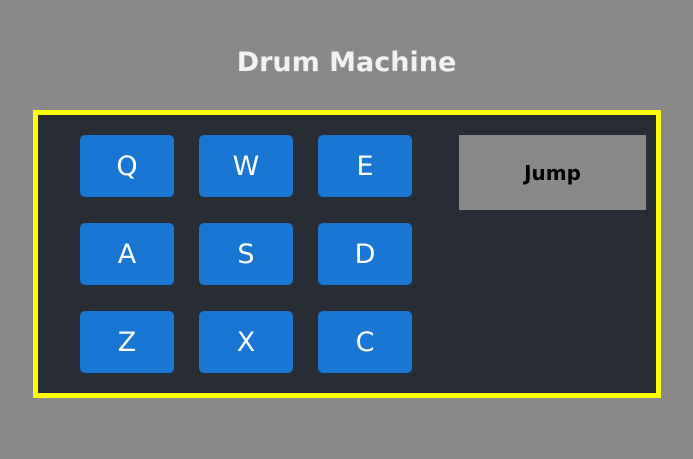 This screenshot has height=459, width=693. I want to click on drum-pad-d: D, so click(365, 254).